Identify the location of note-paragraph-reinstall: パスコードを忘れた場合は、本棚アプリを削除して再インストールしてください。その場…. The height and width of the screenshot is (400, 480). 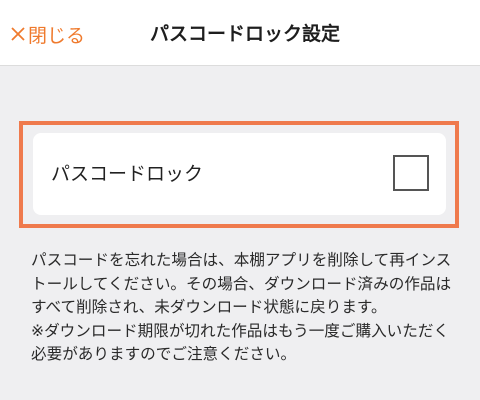
(241, 283).